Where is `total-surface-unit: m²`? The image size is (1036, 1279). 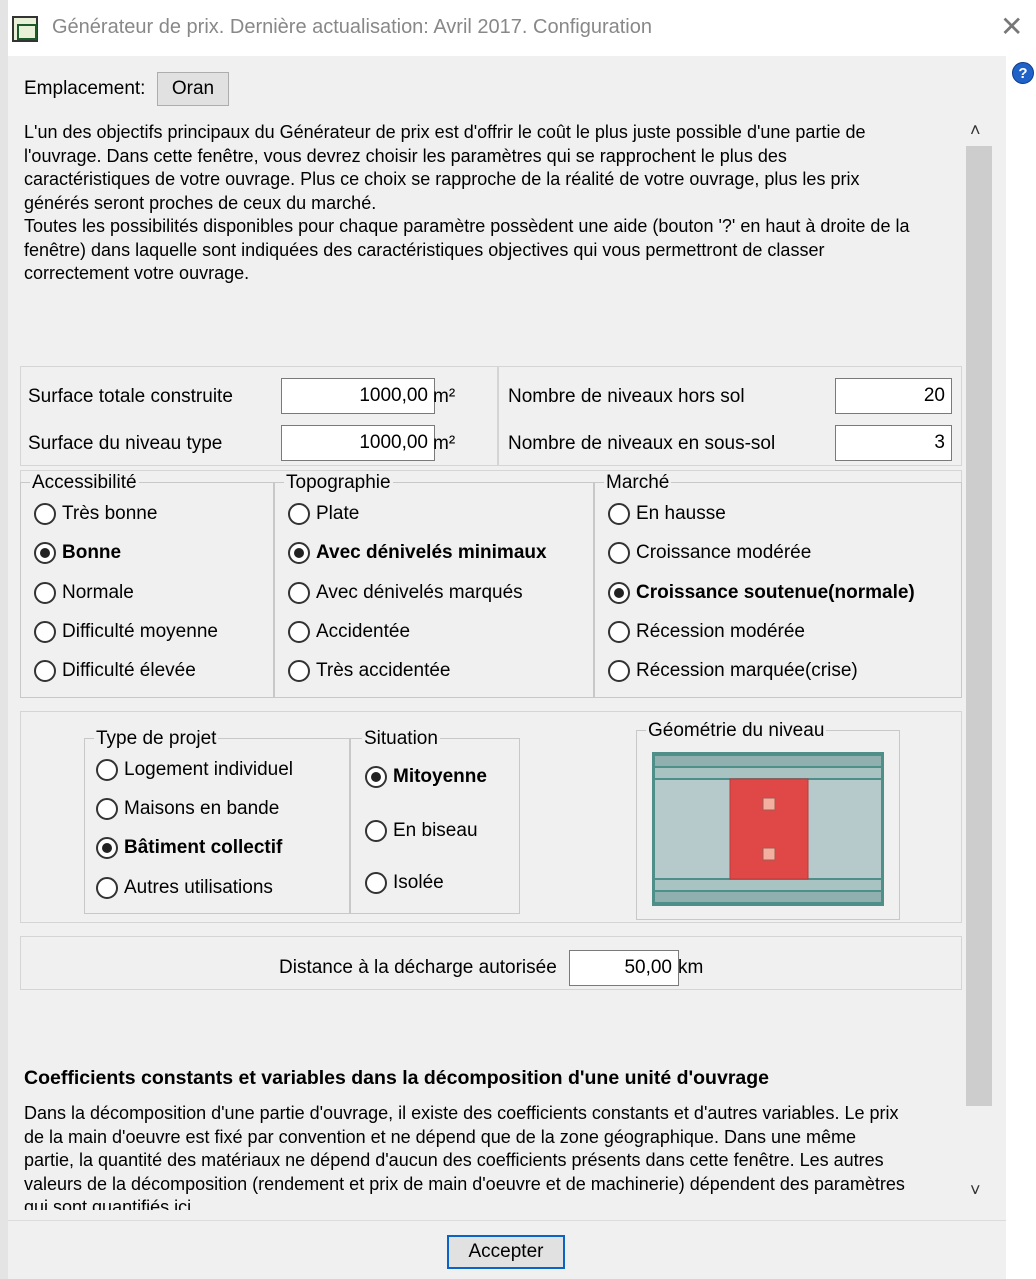
total-surface-unit: m² is located at coordinates (444, 396).